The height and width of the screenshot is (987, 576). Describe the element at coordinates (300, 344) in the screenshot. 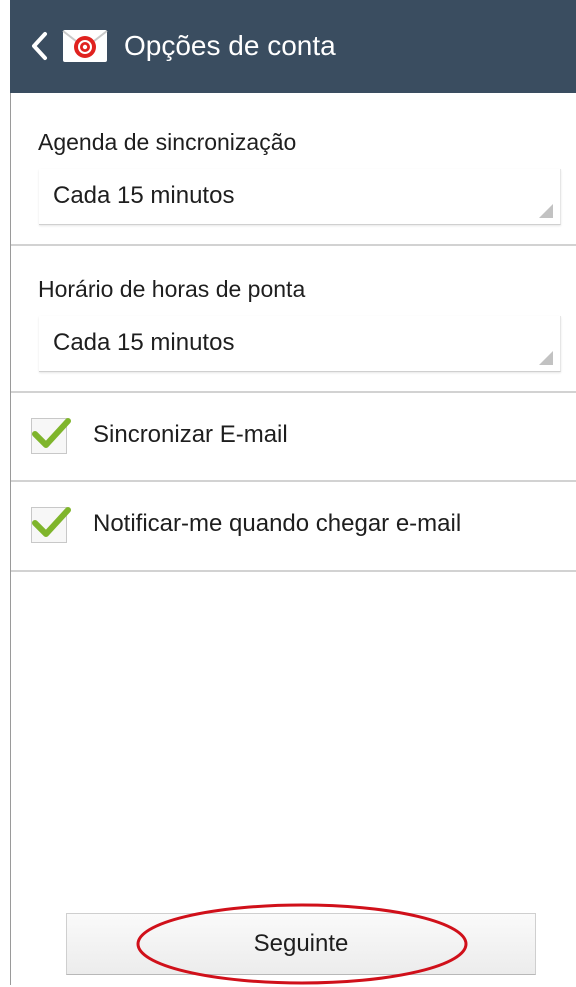

I see `peak-schedule-spinner: Cada 15 minutos` at that location.